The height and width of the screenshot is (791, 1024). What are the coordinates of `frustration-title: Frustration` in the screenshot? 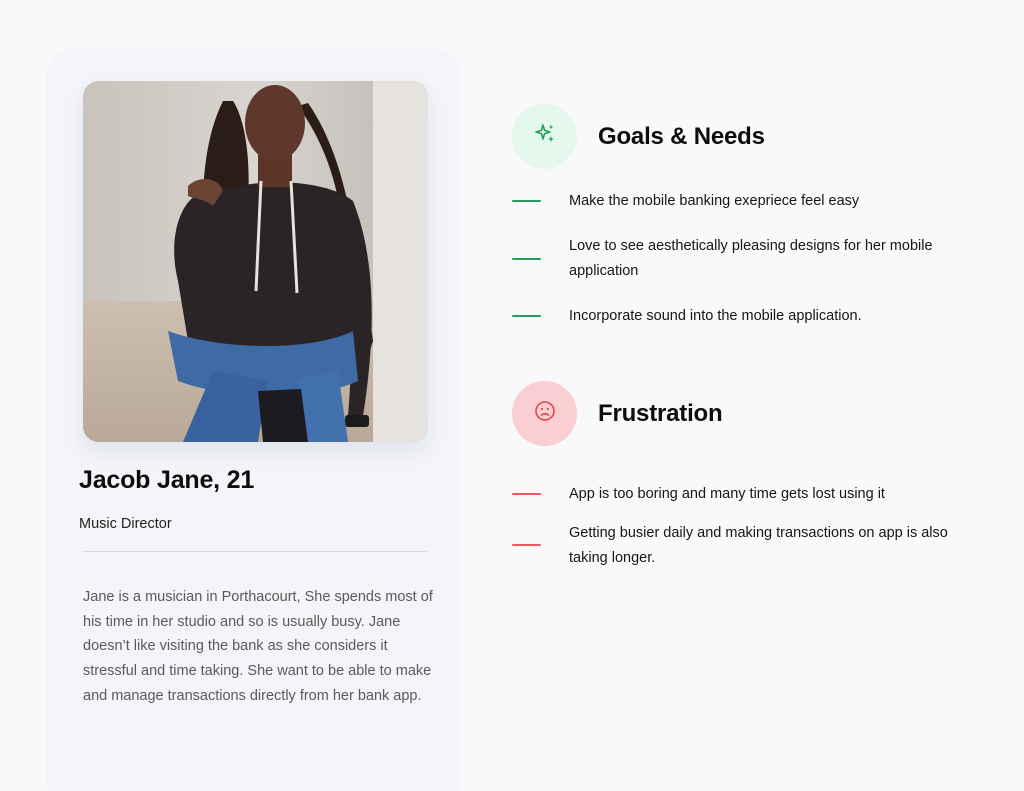 It's located at (660, 413).